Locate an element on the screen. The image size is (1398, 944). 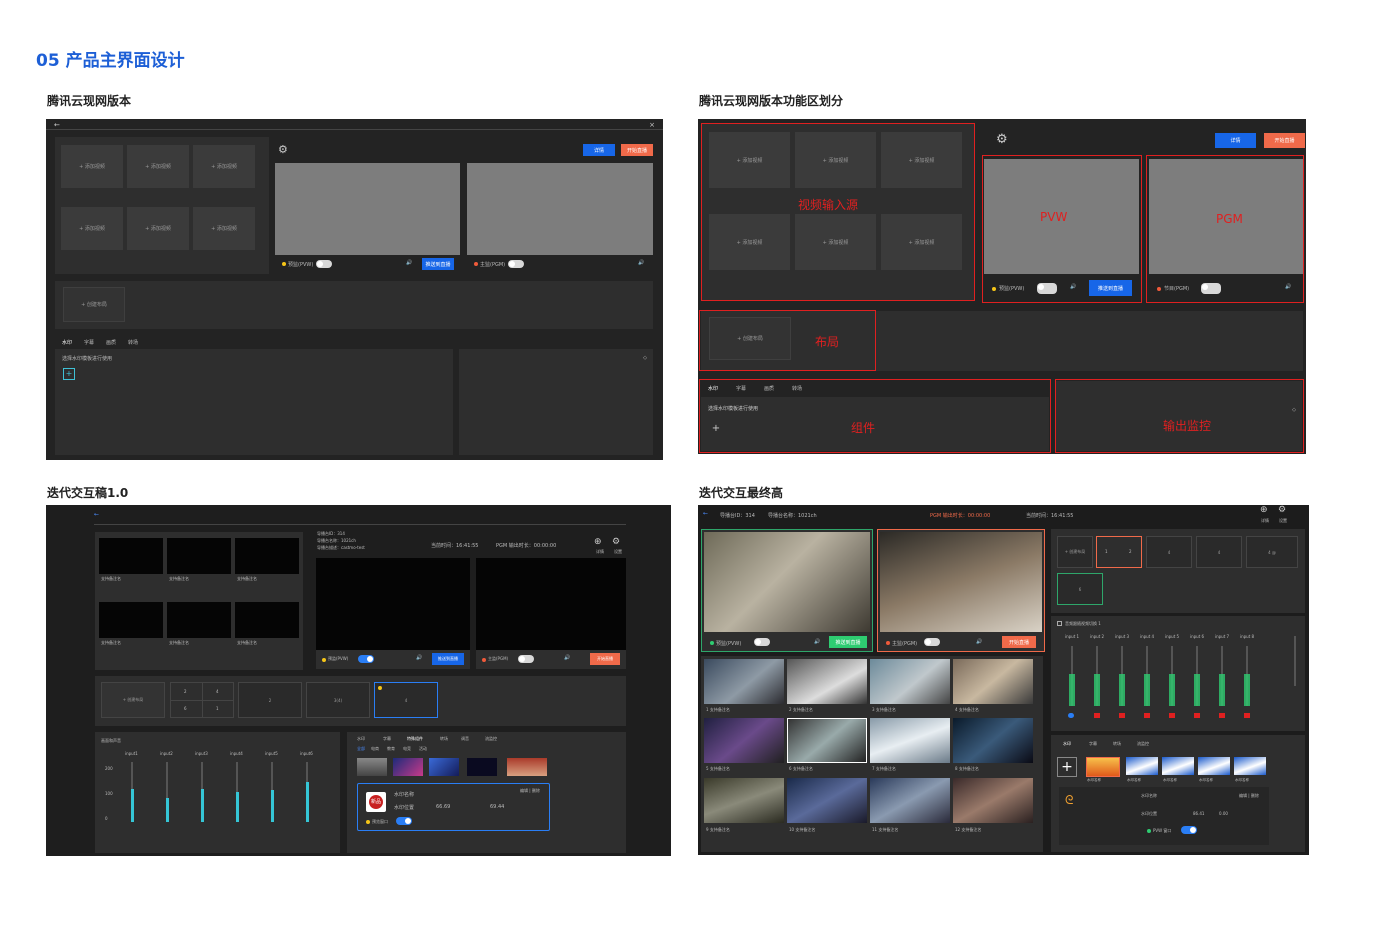
layout-preset-6: 2 4 6 1 is located at coordinates (202, 700).